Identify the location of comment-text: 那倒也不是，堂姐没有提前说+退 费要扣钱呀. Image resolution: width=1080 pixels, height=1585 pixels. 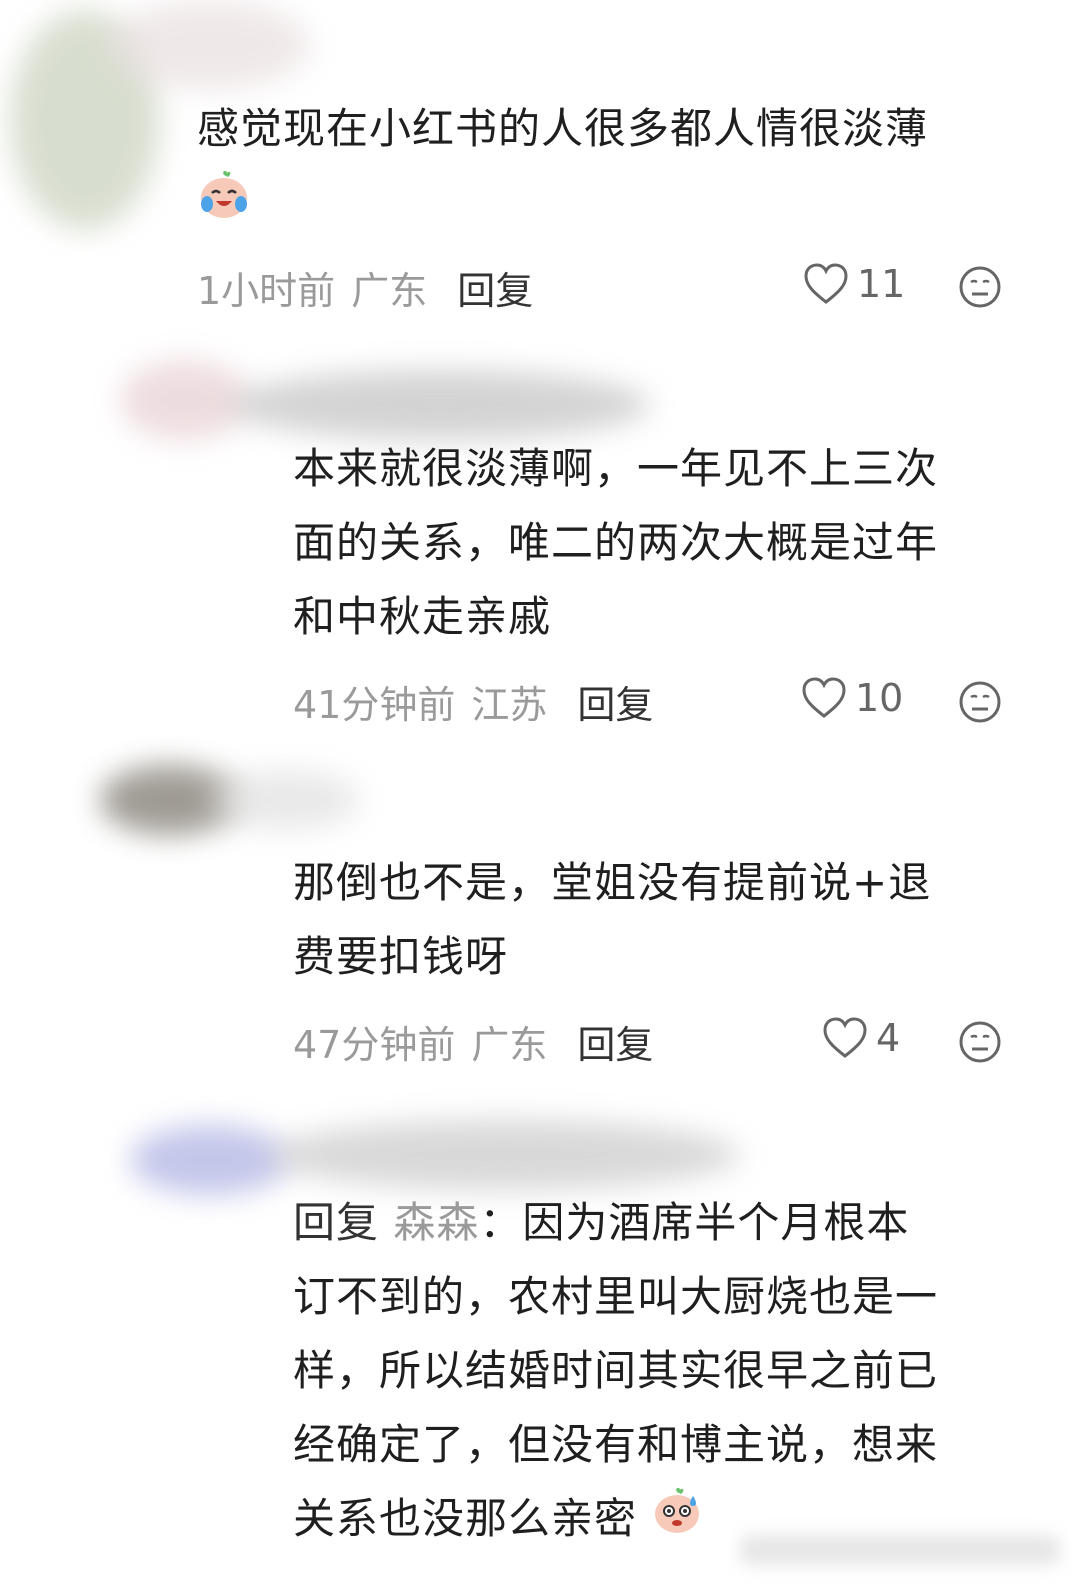
(612, 919).